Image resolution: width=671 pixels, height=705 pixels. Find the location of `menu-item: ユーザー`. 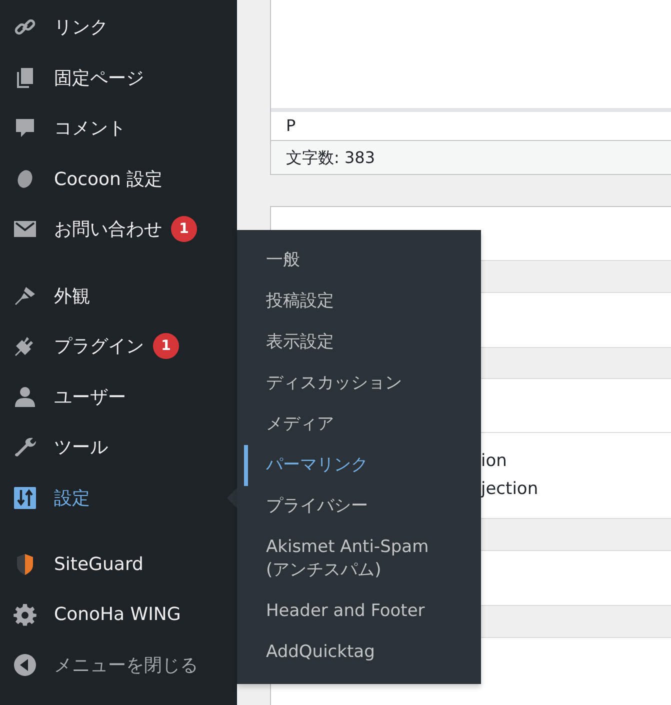

menu-item: ユーザー is located at coordinates (118, 397).